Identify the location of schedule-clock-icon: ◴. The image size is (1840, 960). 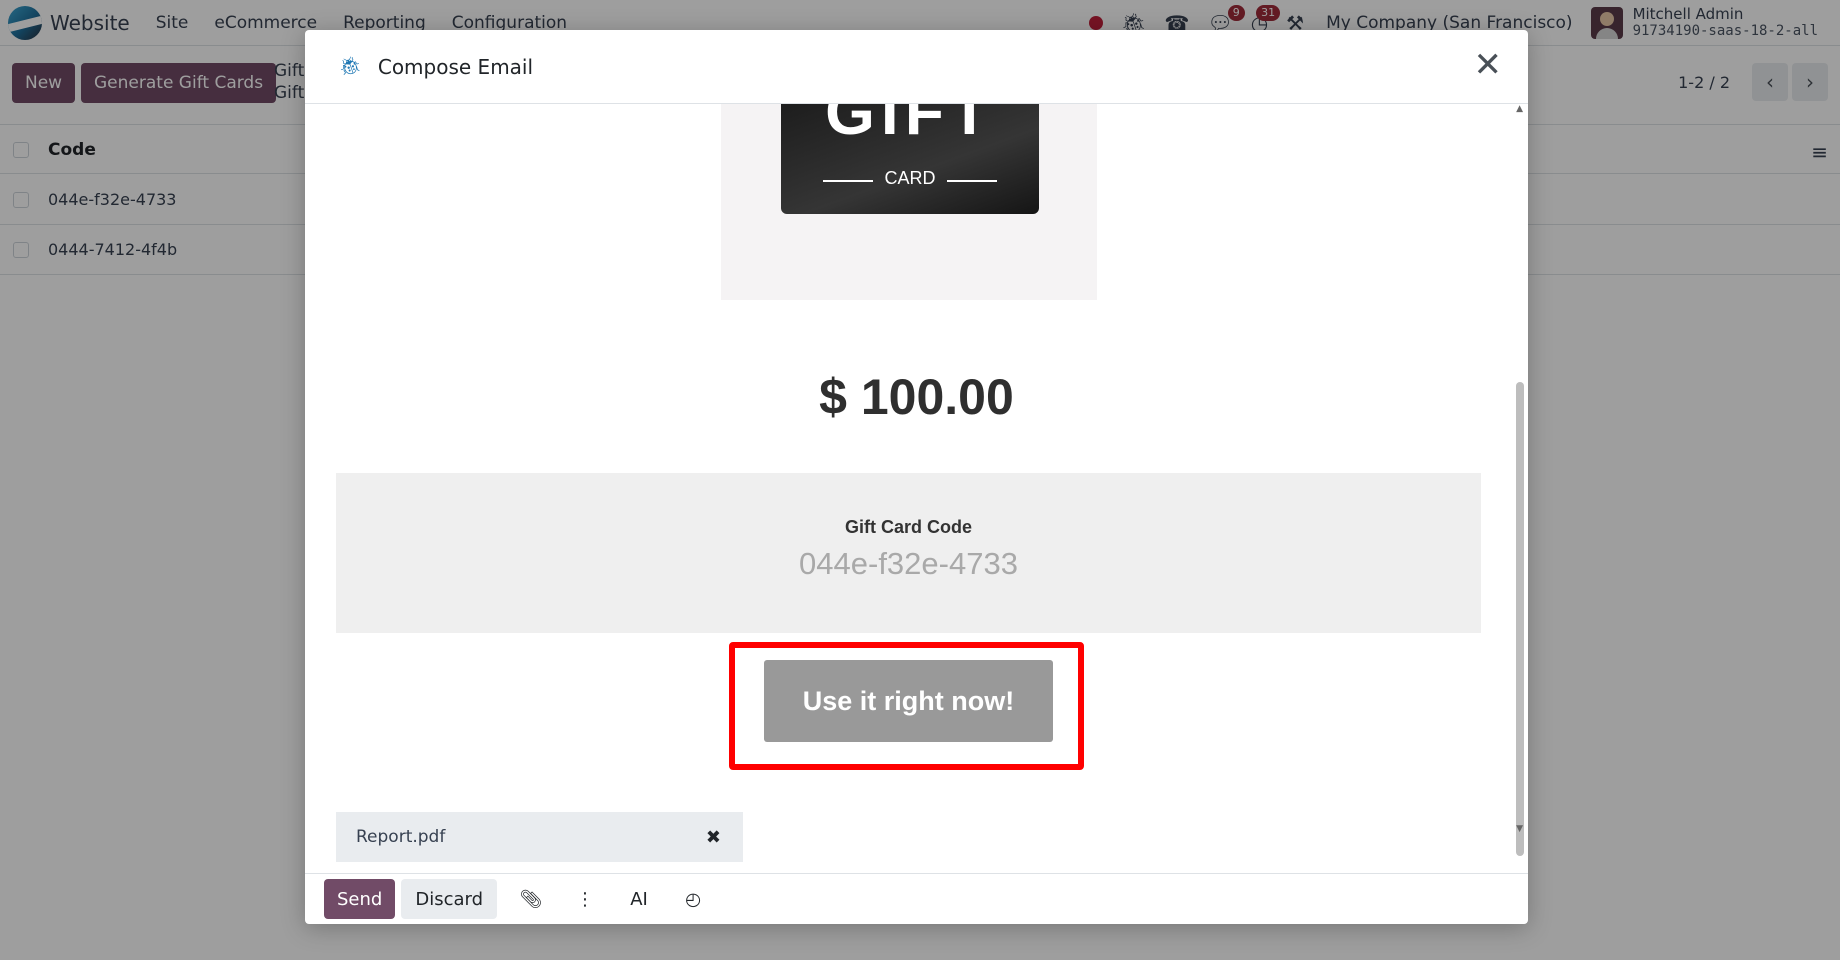
(693, 899).